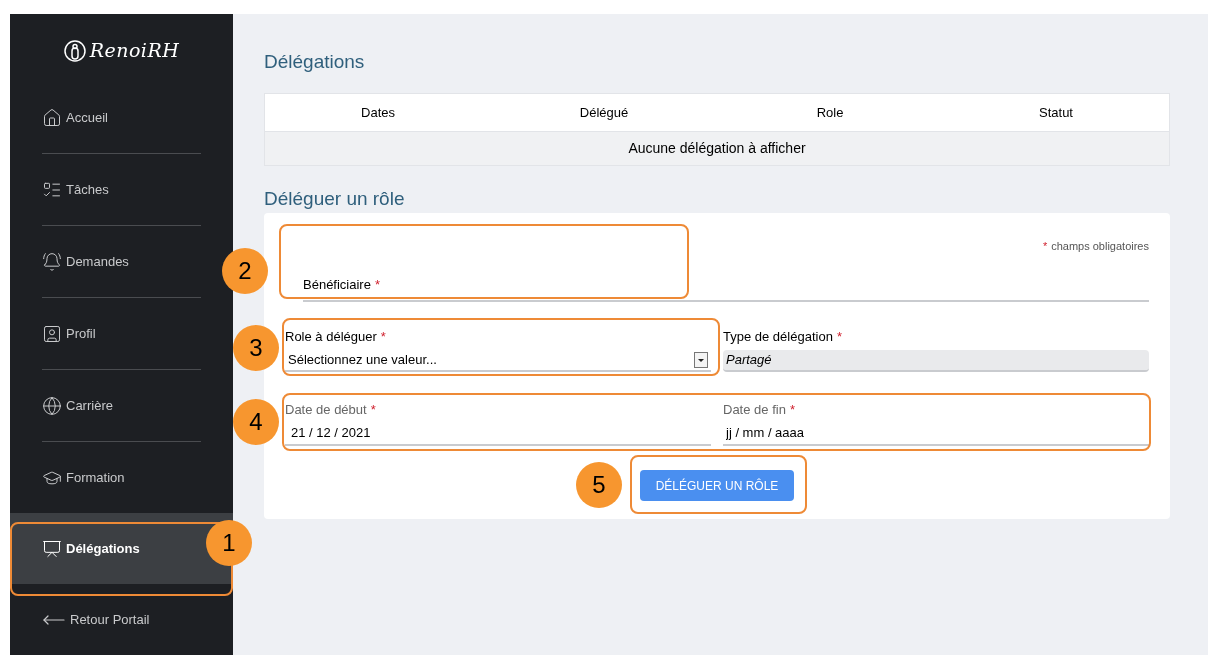 Image resolution: width=1208 pixels, height=655 pixels. Describe the element at coordinates (102, 619) in the screenshot. I see `sidebar-item: Retour Portail` at that location.